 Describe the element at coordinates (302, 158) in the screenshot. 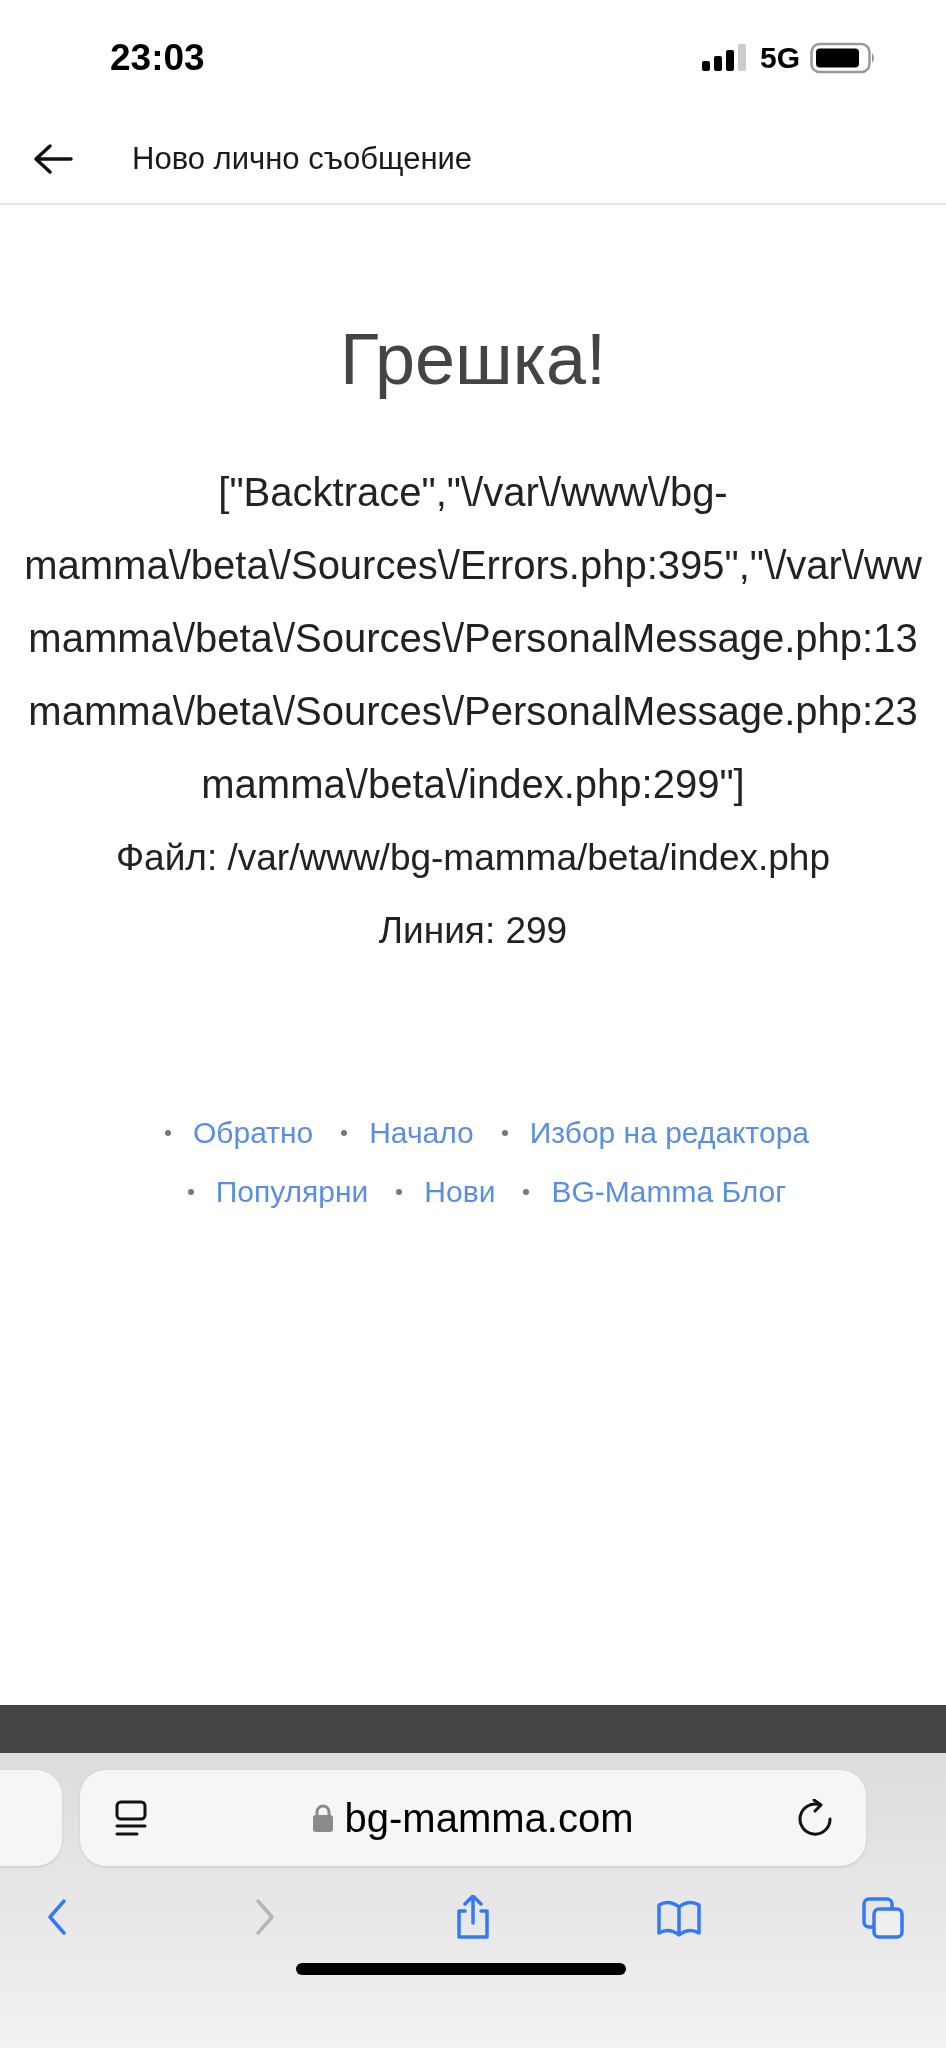

I see `page-title: Ново лично съобщение` at that location.